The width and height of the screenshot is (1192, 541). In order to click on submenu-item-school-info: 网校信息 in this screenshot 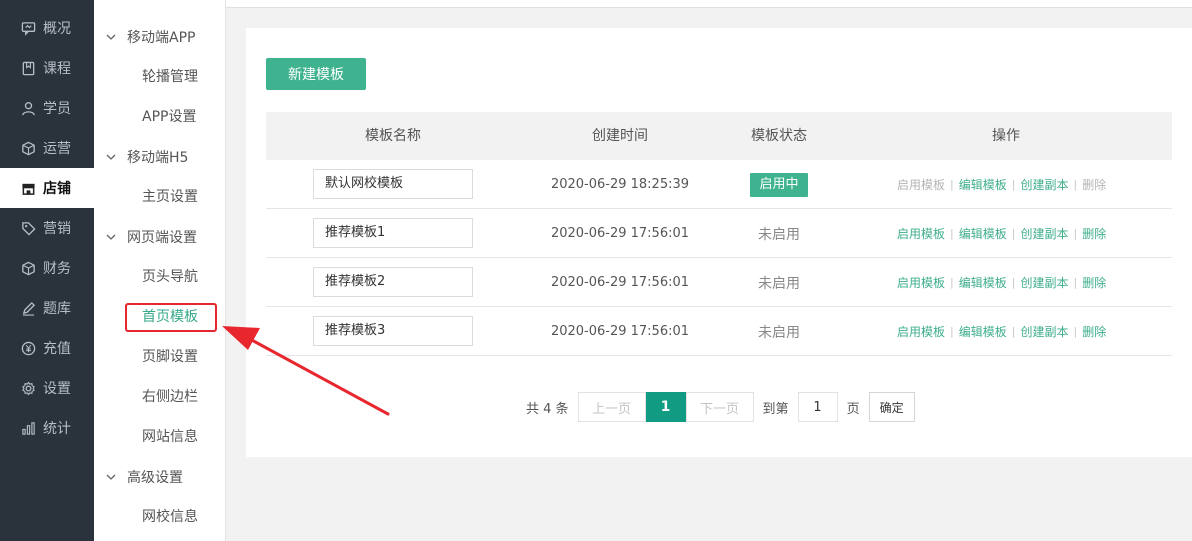, I will do `click(170, 517)`.